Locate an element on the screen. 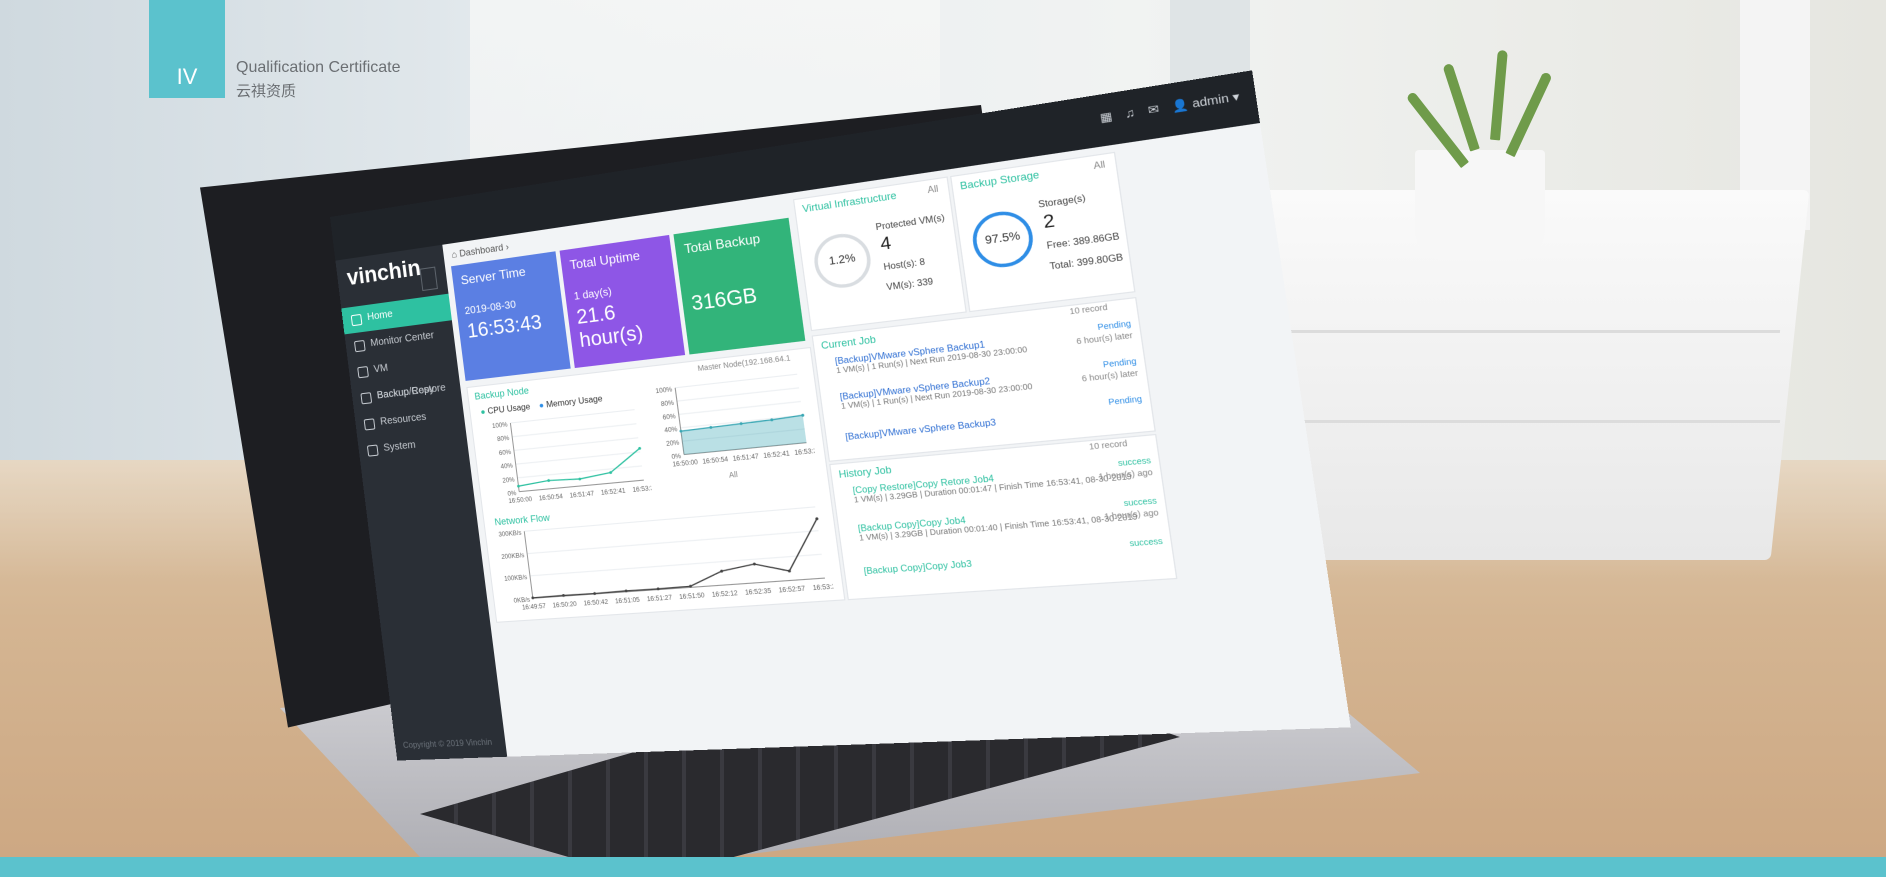 The image size is (1886, 877). resources-icon is located at coordinates (369, 424).